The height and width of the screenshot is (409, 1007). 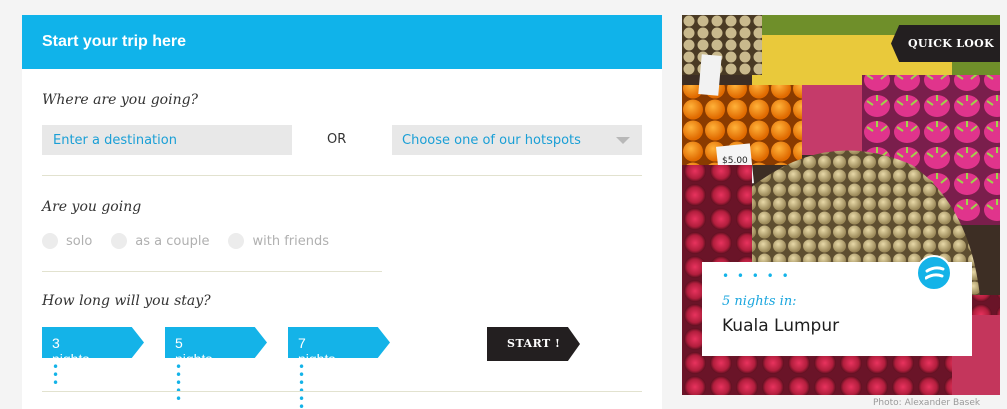 What do you see at coordinates (79, 241) in the screenshot?
I see `radio-label: solo` at bounding box center [79, 241].